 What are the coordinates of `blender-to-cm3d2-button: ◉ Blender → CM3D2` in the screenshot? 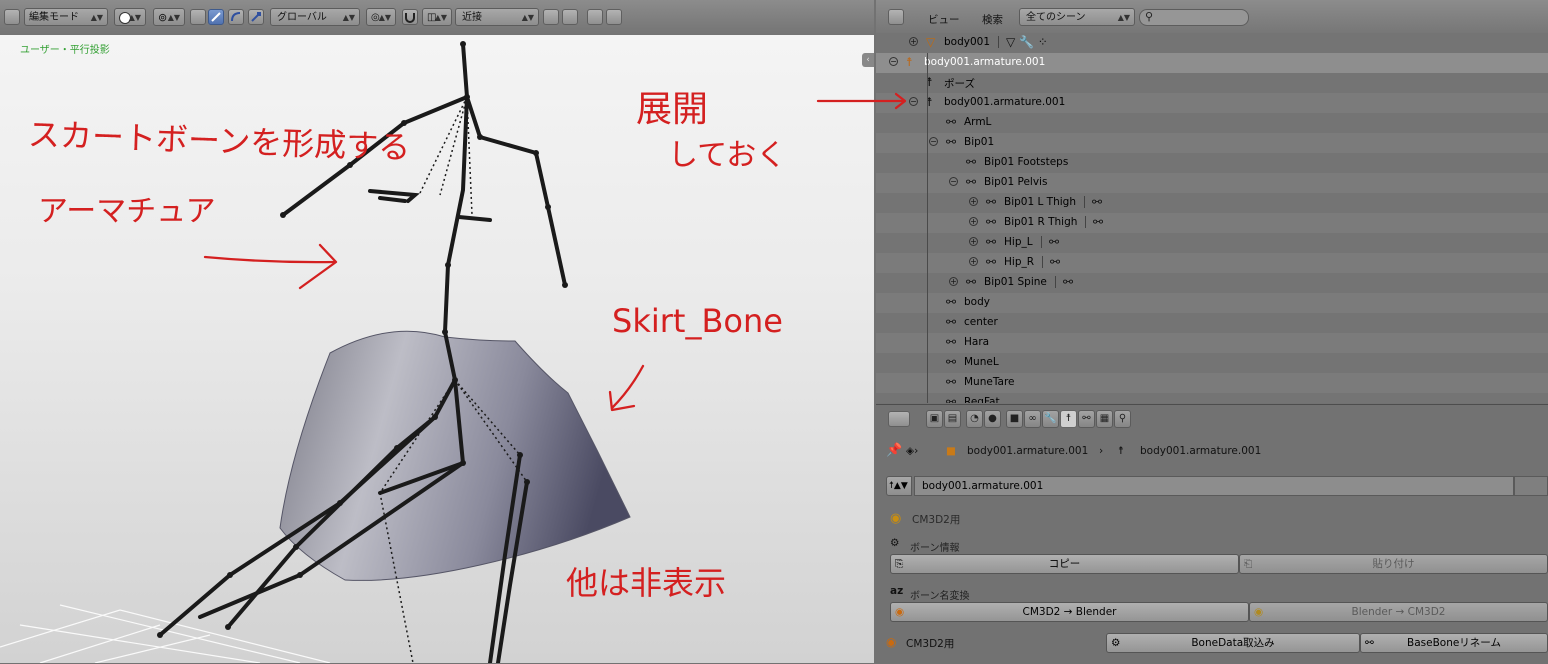 It's located at (1398, 612).